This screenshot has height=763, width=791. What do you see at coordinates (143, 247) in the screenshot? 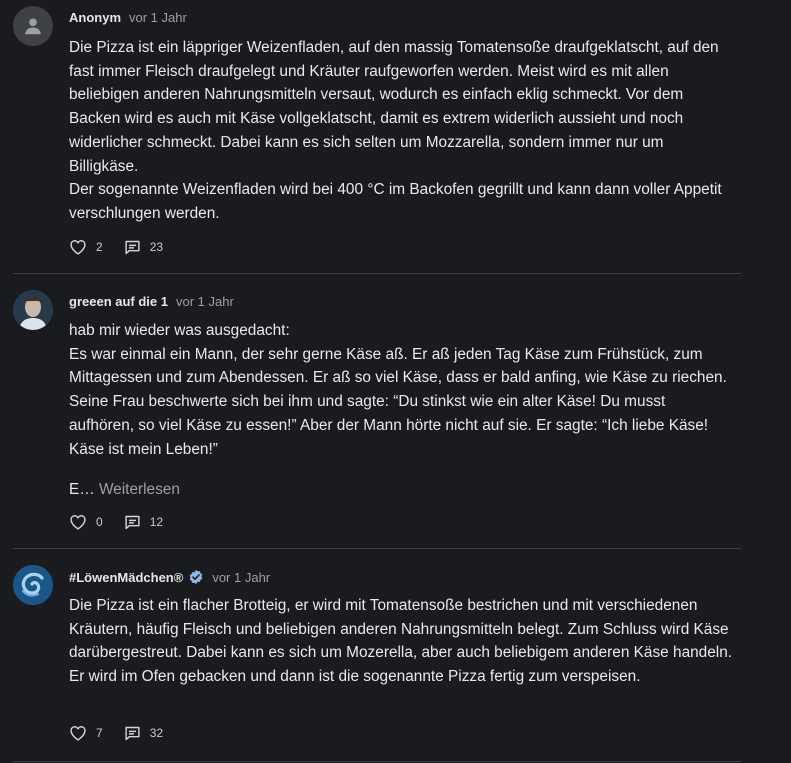
I see `comment-button: 23` at bounding box center [143, 247].